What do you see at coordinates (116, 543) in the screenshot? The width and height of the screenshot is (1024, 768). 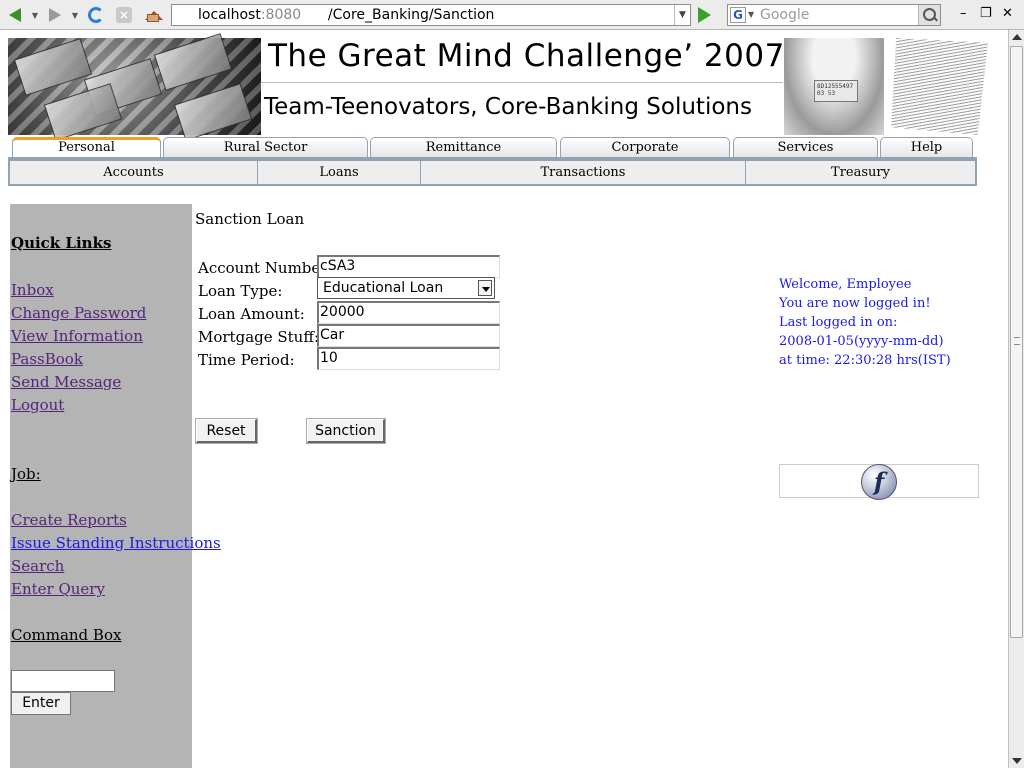 I see `sidebar-link-issue-standing-instructions: Issue Standing Instructions` at bounding box center [116, 543].